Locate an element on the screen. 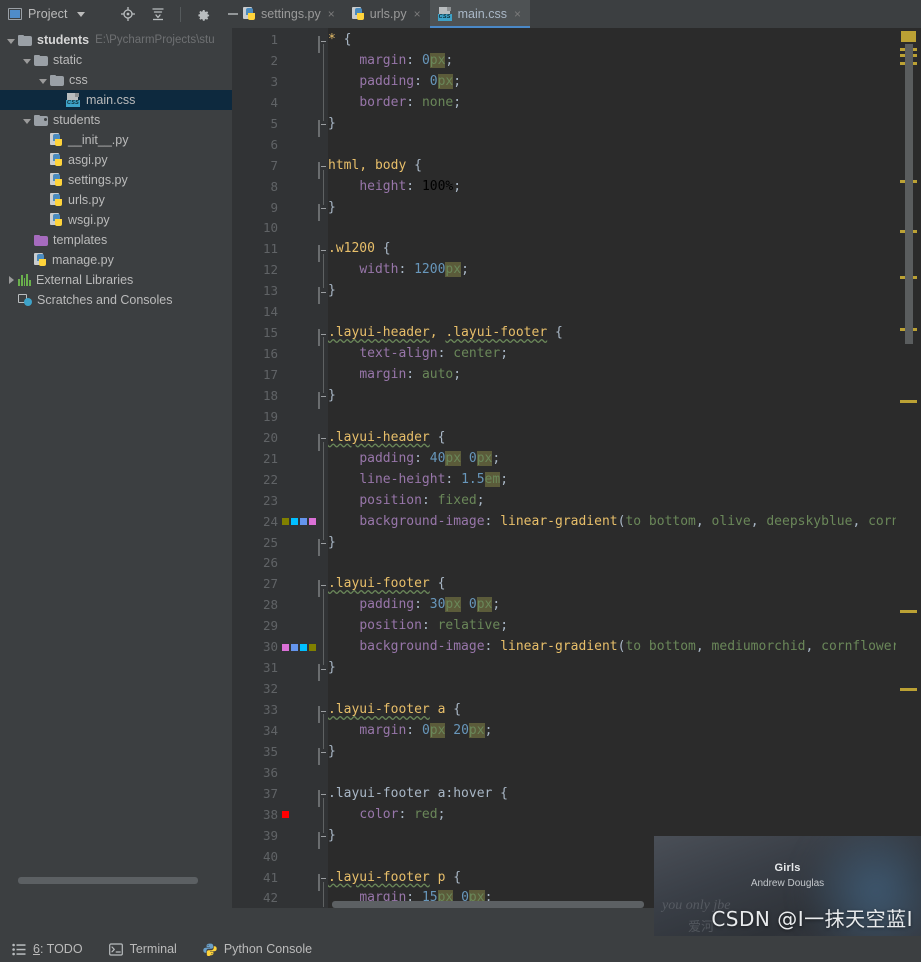 This screenshot has width=921, height=962. tab-main-css: CSS main.css × is located at coordinates (480, 14).